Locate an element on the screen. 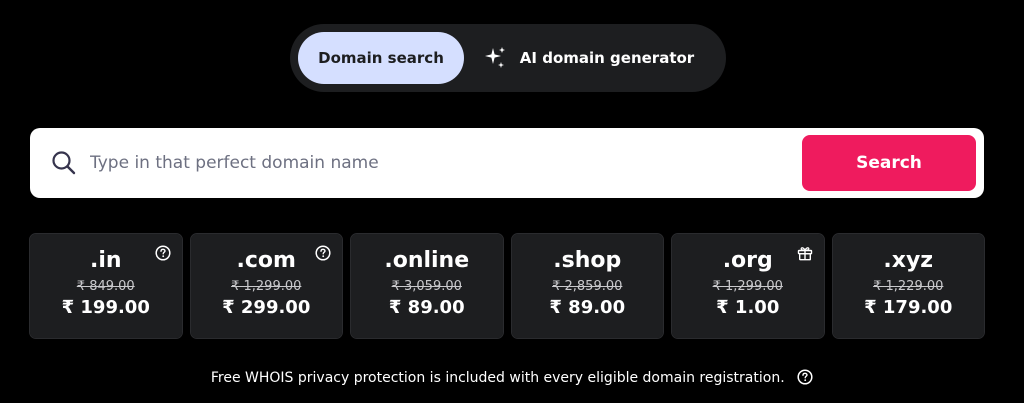  tld-card-com: .com ₹ 1,299.00 ₹ 299.00 is located at coordinates (266, 286).